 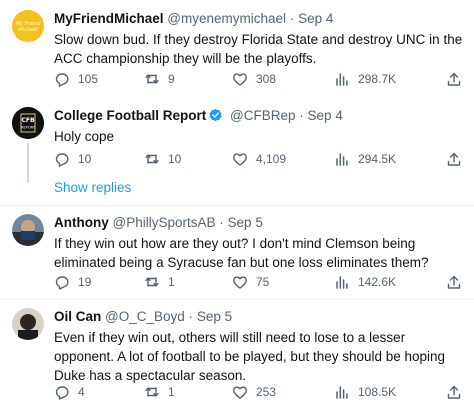 I want to click on avatar: My Friend Michael, so click(x=28, y=26).